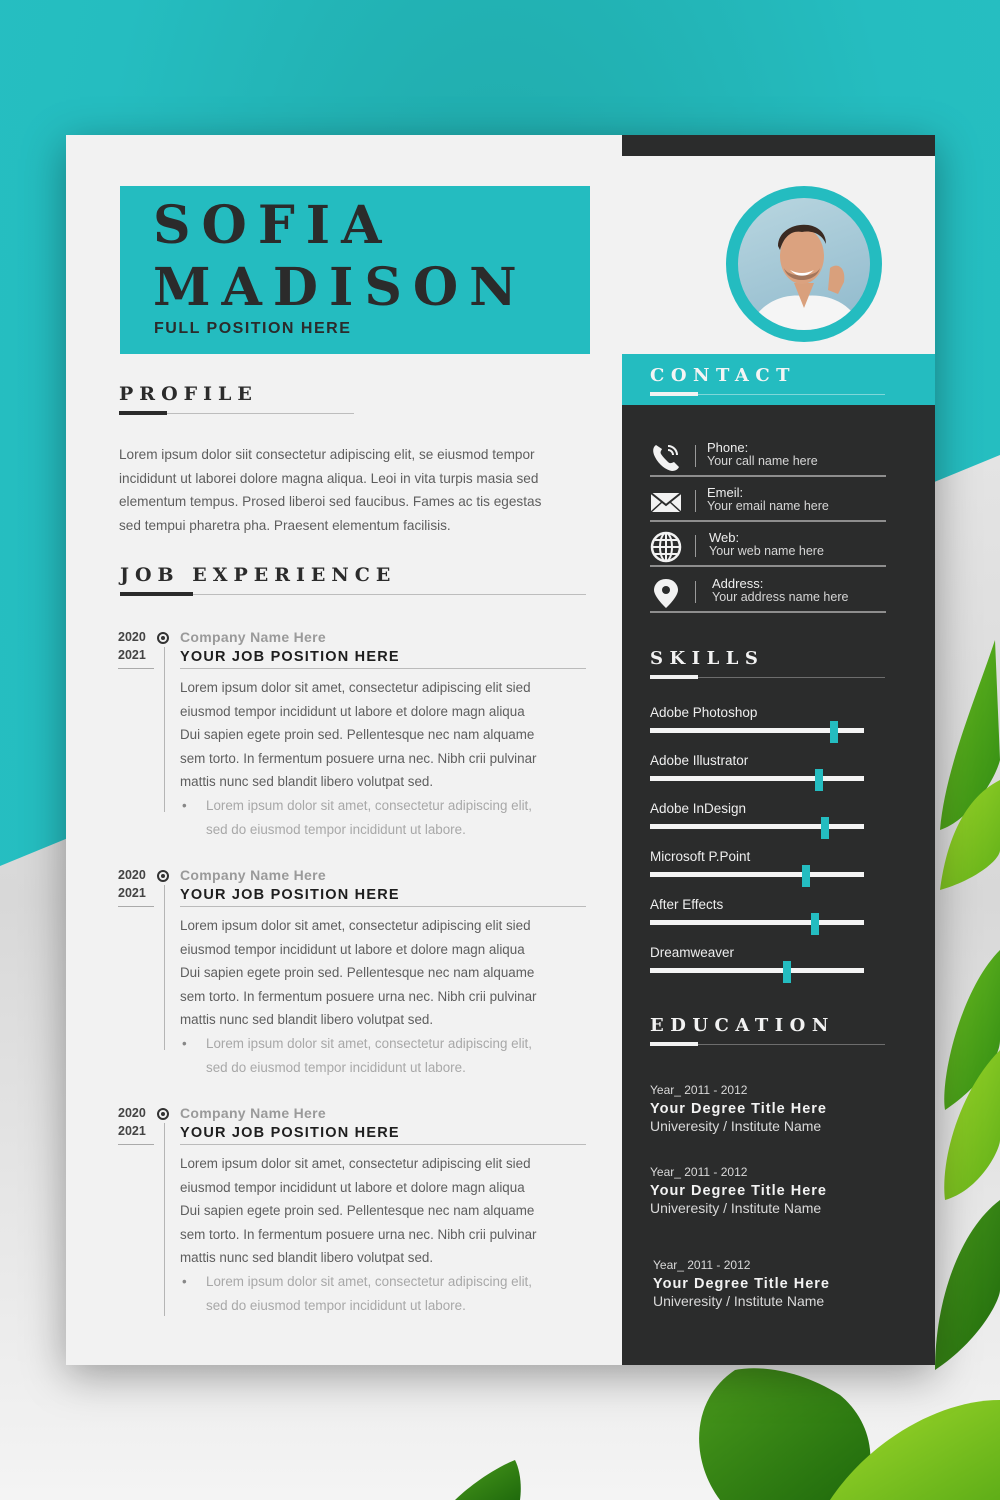 The height and width of the screenshot is (1500, 1000). I want to click on first-name: SOFIA, so click(273, 225).